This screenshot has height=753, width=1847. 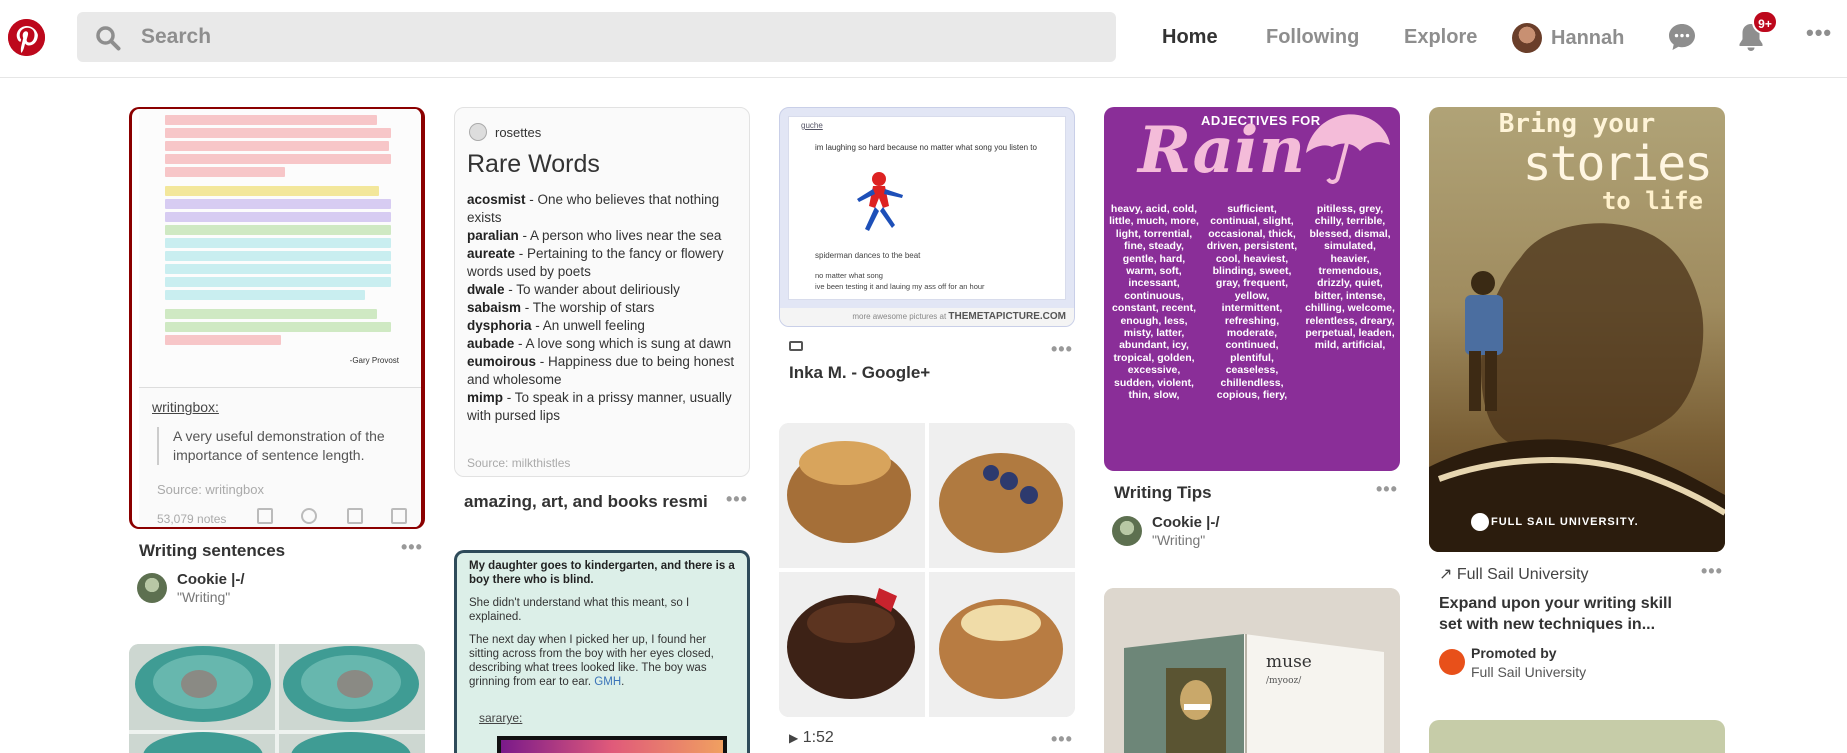 I want to click on nav-explore: Explore, so click(x=1440, y=37).